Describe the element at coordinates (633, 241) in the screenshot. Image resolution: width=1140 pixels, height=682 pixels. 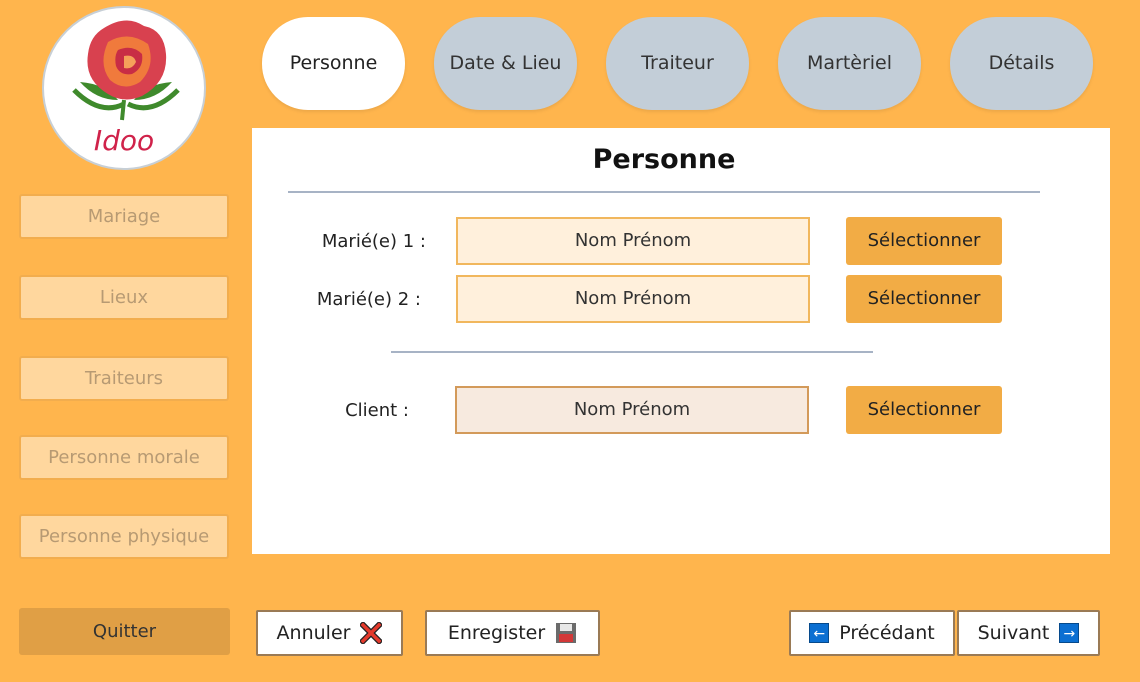
I see `marie1-field: Nom Prénom` at that location.